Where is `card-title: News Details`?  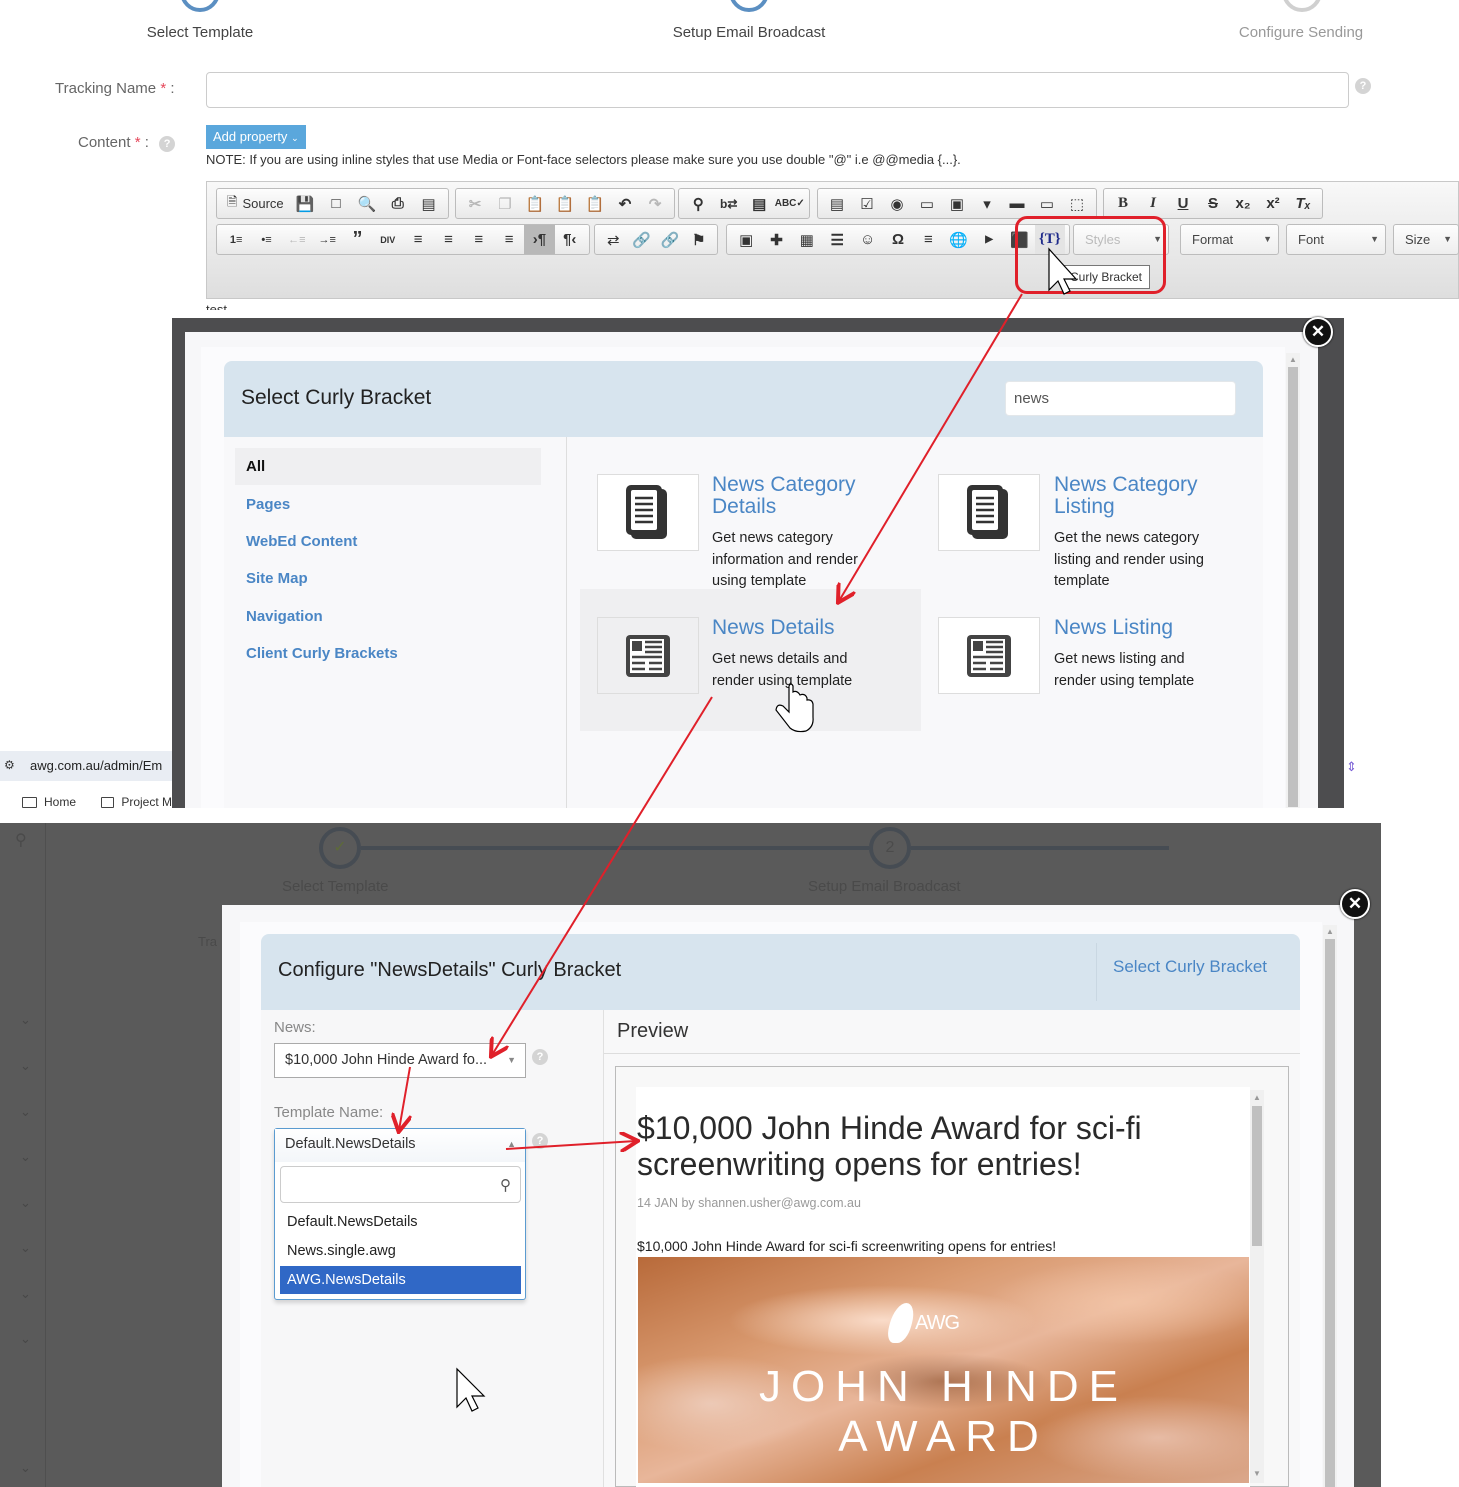
card-title: News Details is located at coordinates (802, 628).